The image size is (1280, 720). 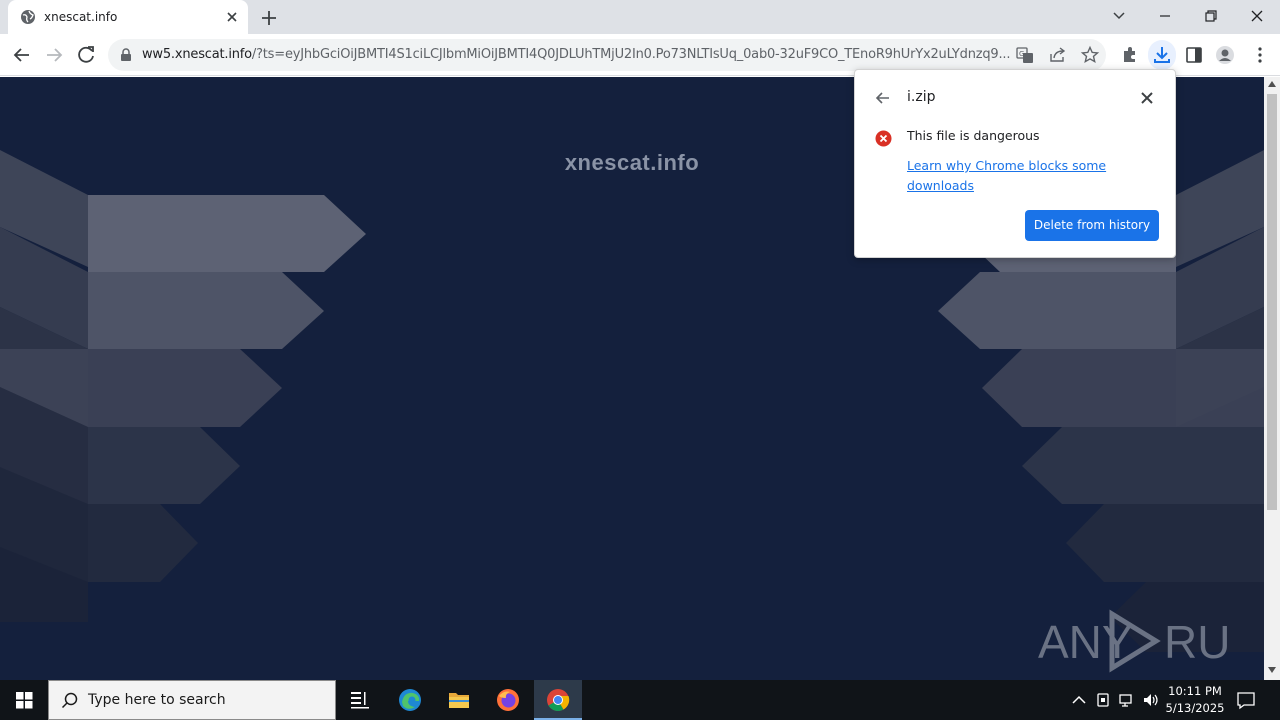 I want to click on notification-icon, so click(x=1246, y=700).